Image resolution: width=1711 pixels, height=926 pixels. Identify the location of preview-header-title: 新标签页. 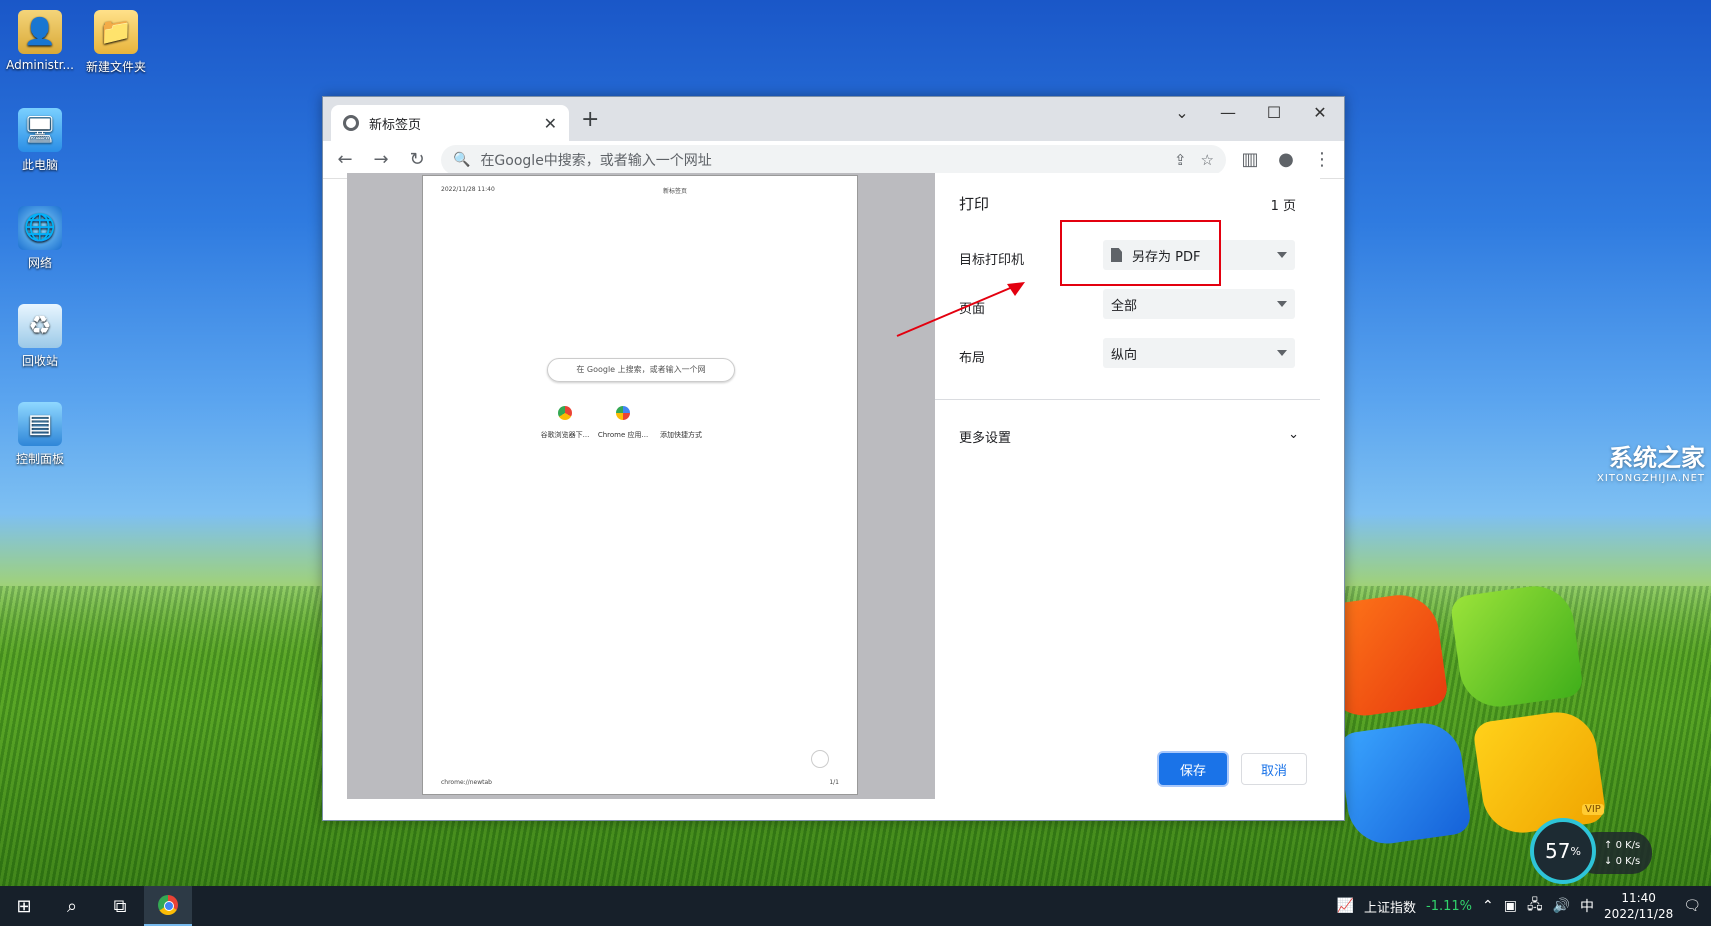
(675, 191).